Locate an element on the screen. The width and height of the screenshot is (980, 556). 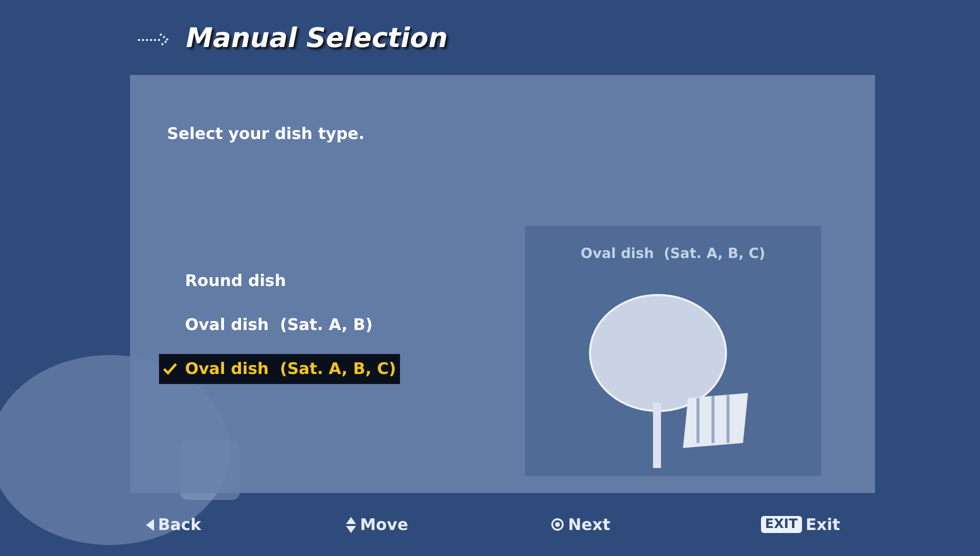
page-title: Manual Selection is located at coordinates (317, 39).